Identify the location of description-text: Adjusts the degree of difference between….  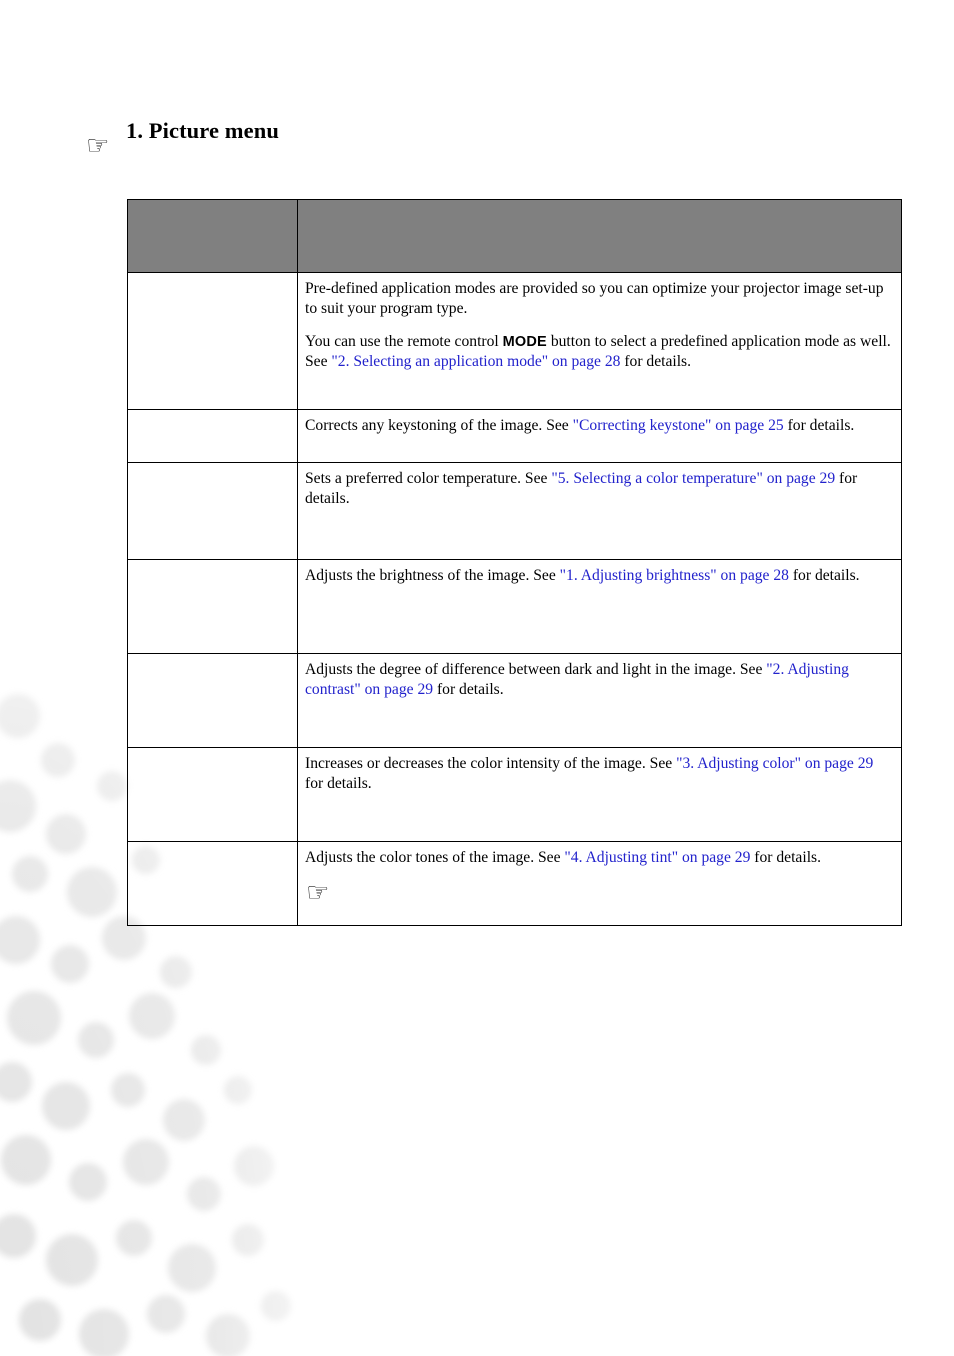
(599, 680).